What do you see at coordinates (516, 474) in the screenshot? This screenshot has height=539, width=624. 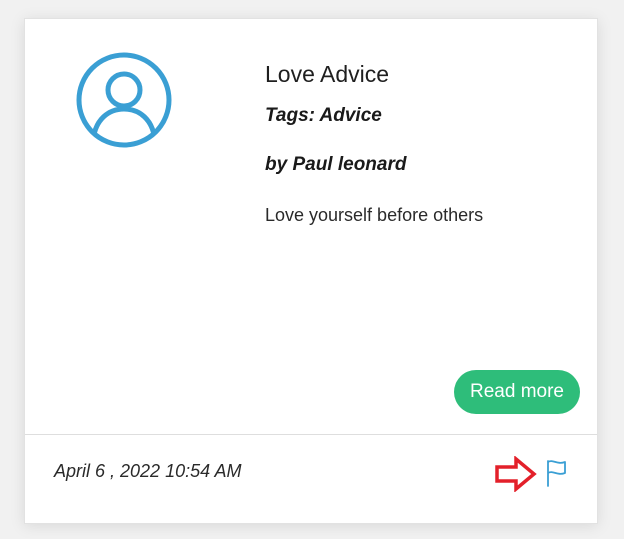 I see `red-arrow-right-icon` at bounding box center [516, 474].